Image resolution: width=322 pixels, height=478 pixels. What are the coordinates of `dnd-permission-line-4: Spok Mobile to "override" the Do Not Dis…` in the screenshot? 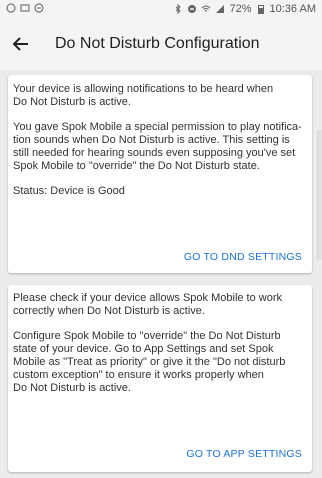 It's located at (136, 166).